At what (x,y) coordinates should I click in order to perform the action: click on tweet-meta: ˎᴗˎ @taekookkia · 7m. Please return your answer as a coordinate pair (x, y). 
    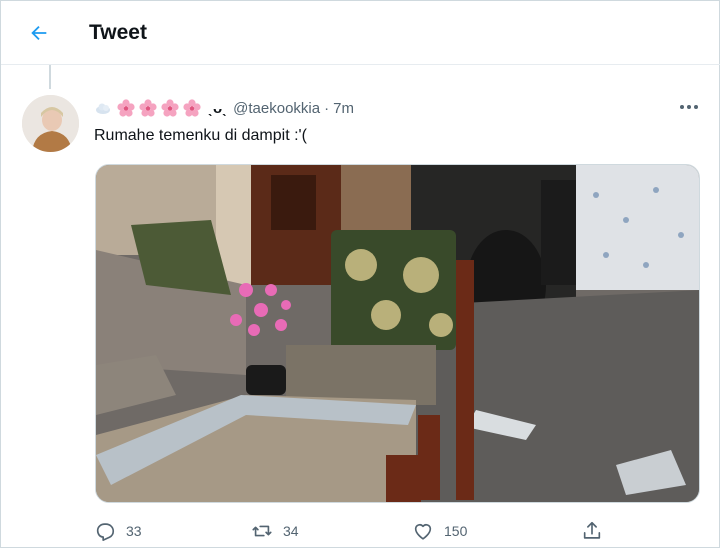
    Looking at the image, I should click on (224, 108).